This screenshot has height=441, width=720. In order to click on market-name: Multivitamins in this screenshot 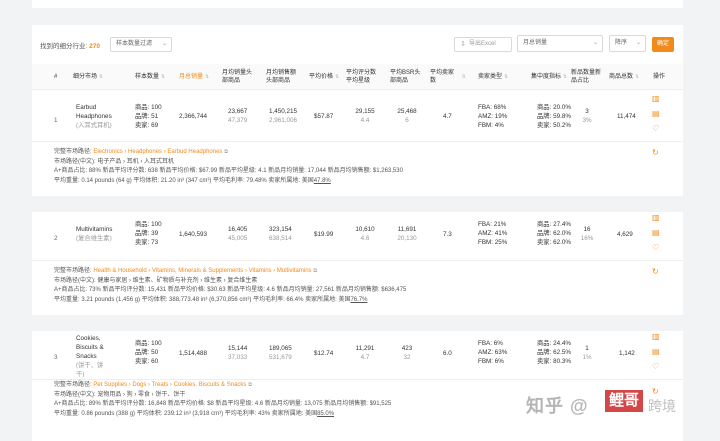, I will do `click(104, 229)`.